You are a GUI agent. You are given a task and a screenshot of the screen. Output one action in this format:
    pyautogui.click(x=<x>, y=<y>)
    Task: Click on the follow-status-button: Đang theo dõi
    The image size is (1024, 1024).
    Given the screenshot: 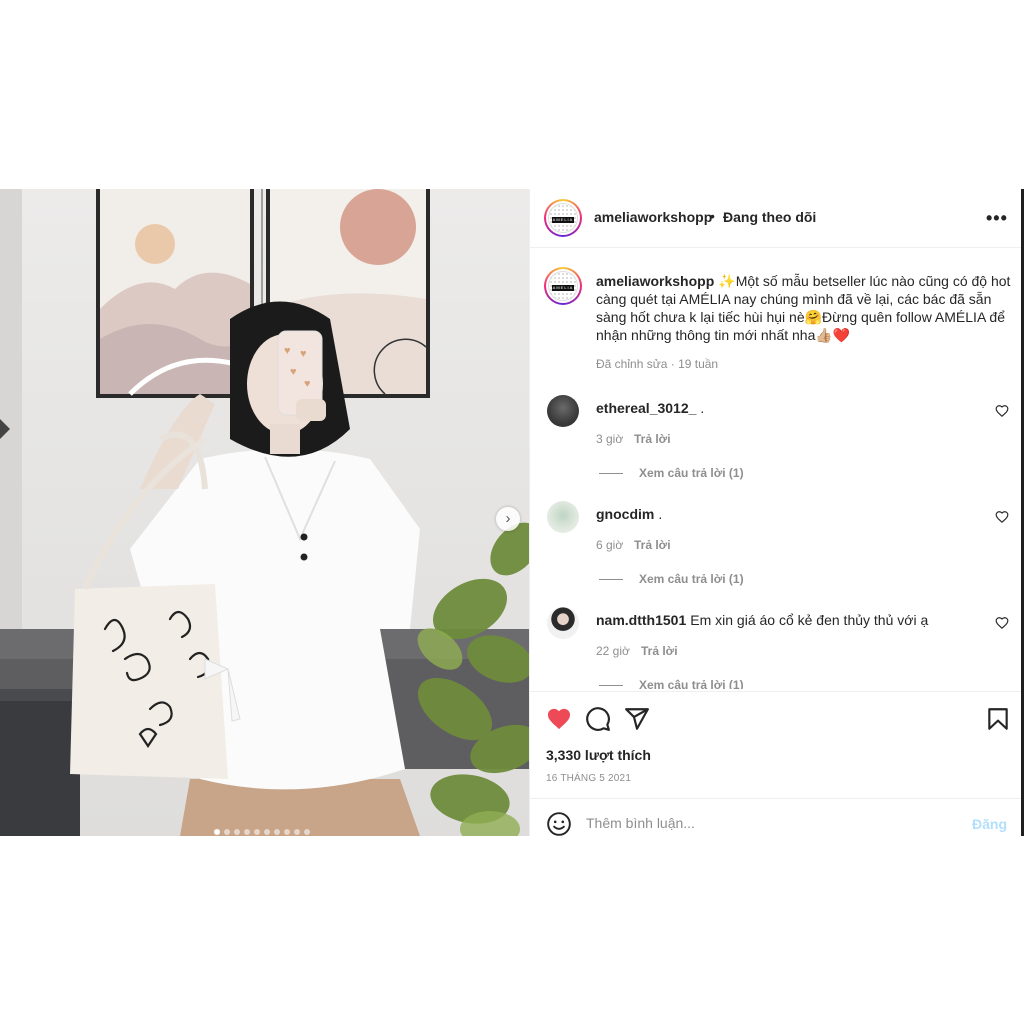 What is the action you would take?
    pyautogui.click(x=769, y=217)
    